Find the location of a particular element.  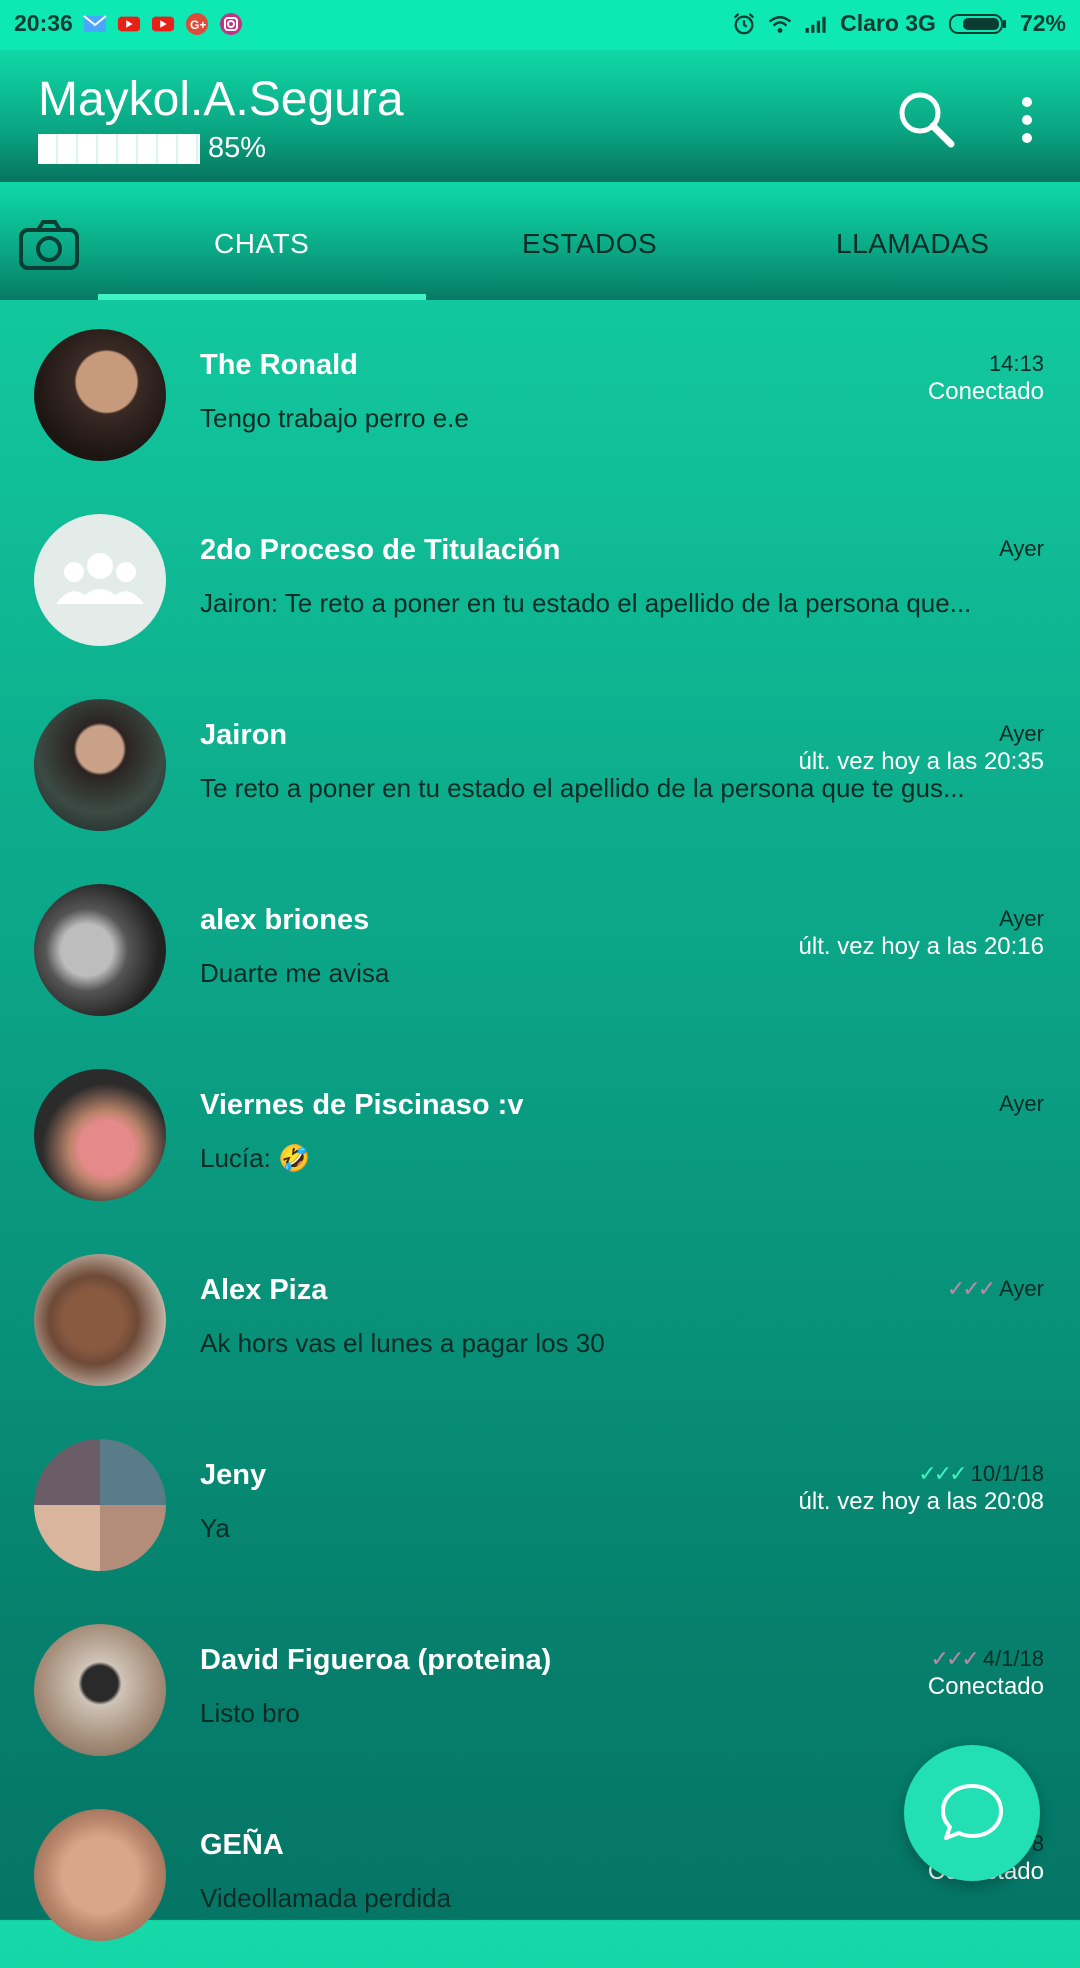

chat-name: The Ronald is located at coordinates (279, 365).